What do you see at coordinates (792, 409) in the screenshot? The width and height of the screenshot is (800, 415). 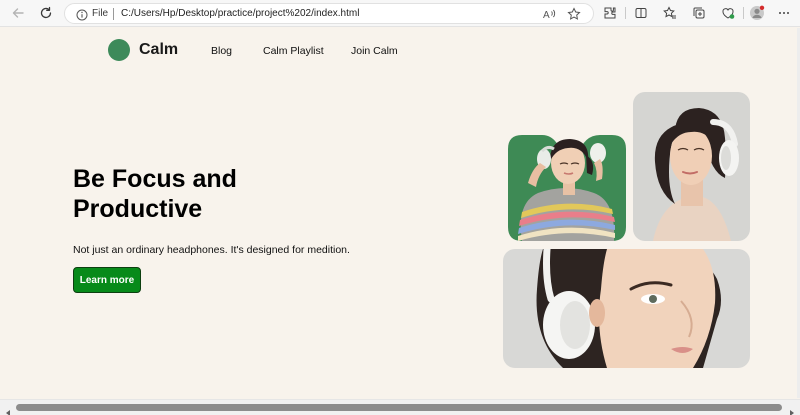 I see `scroll-right-arrow-icon` at bounding box center [792, 409].